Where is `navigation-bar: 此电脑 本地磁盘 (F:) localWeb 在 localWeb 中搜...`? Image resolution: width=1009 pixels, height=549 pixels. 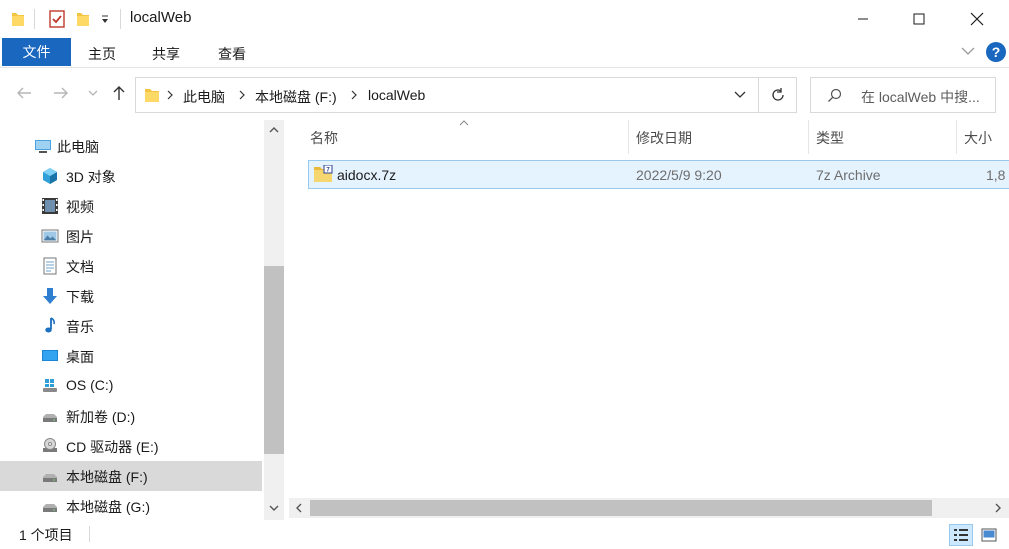 navigation-bar: 此电脑 本地磁盘 (F:) localWeb 在 localWeb 中搜... is located at coordinates (504, 95).